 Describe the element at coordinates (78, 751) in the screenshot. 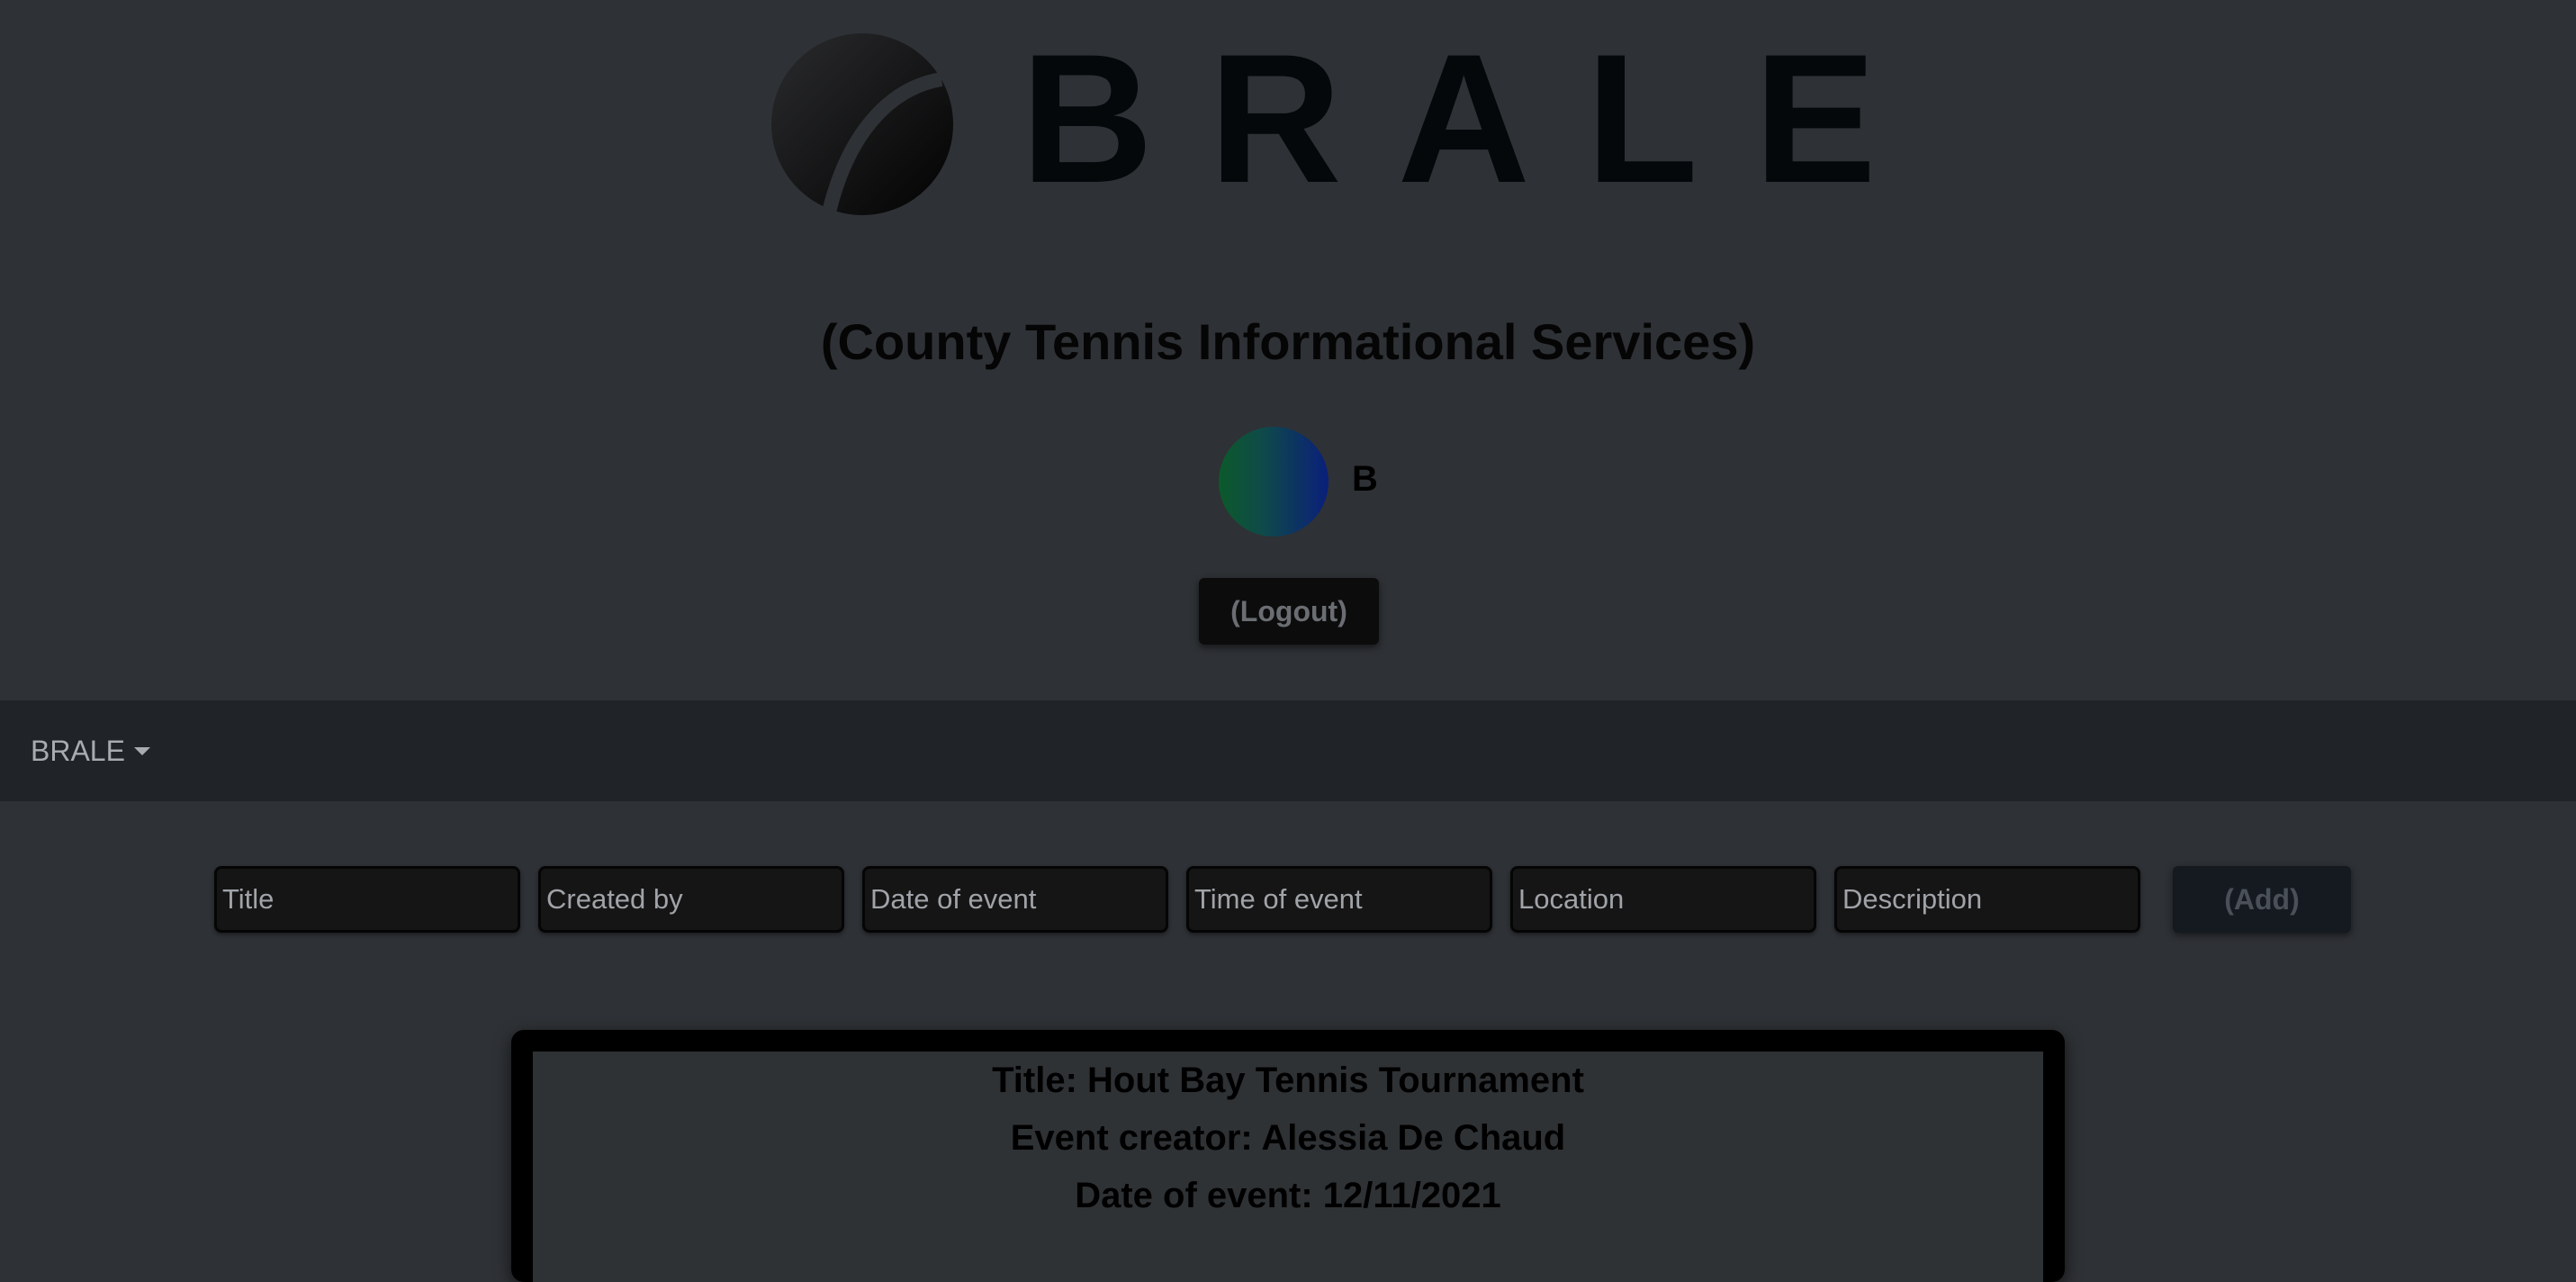

I see `brand-dropdown-label: BRALE` at that location.